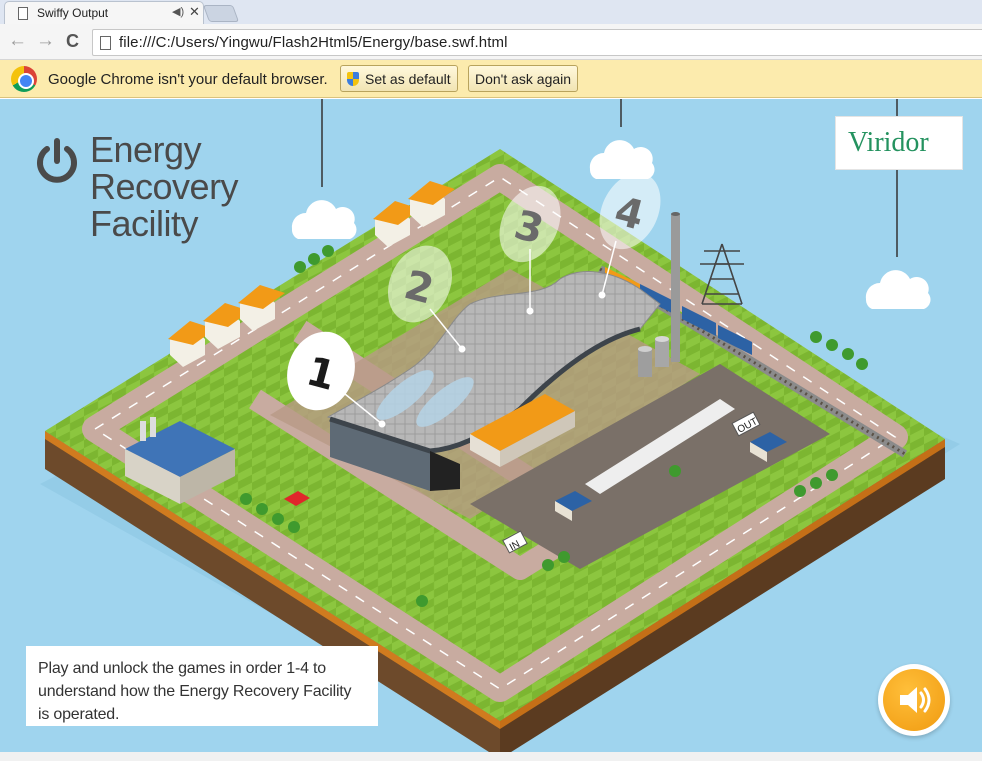 The width and height of the screenshot is (982, 761). I want to click on set-default-label: Set as default, so click(408, 78).